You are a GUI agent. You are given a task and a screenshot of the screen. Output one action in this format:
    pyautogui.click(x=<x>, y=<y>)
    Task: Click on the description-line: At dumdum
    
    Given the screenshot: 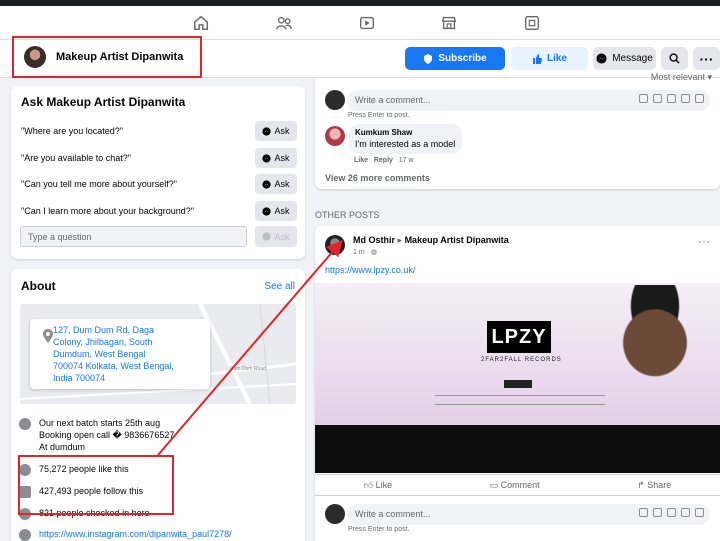 What is the action you would take?
    pyautogui.click(x=62, y=447)
    